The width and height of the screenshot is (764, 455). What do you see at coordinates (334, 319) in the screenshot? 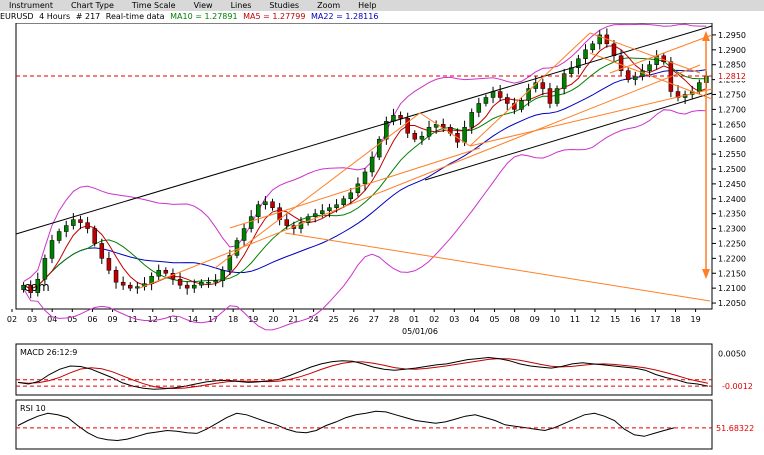
I see `date-tick-label: 25` at bounding box center [334, 319].